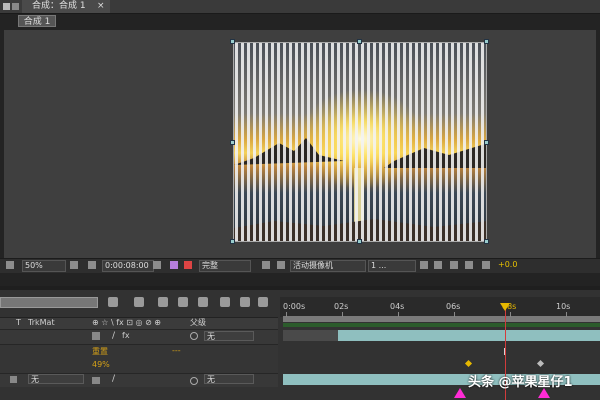  Describe the element at coordinates (486, 41) in the screenshot. I see `transform-handle-tr` at that location.